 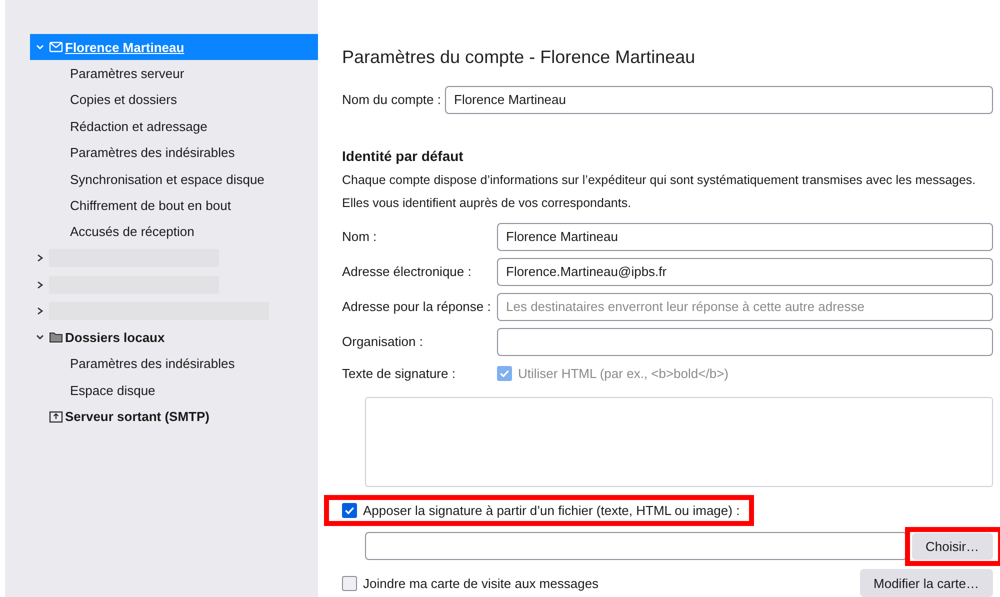 I want to click on input-field, so click(x=745, y=342).